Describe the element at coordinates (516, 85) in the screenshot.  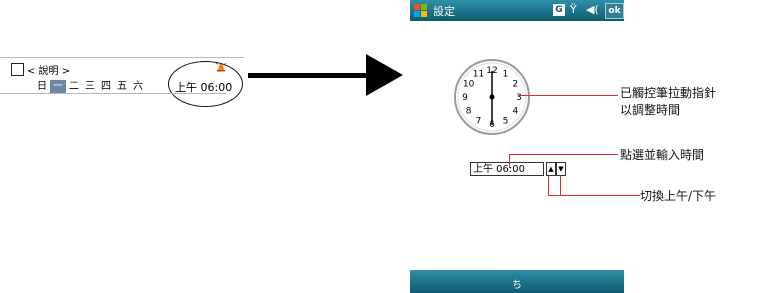
I see `clock-number: 2` at that location.